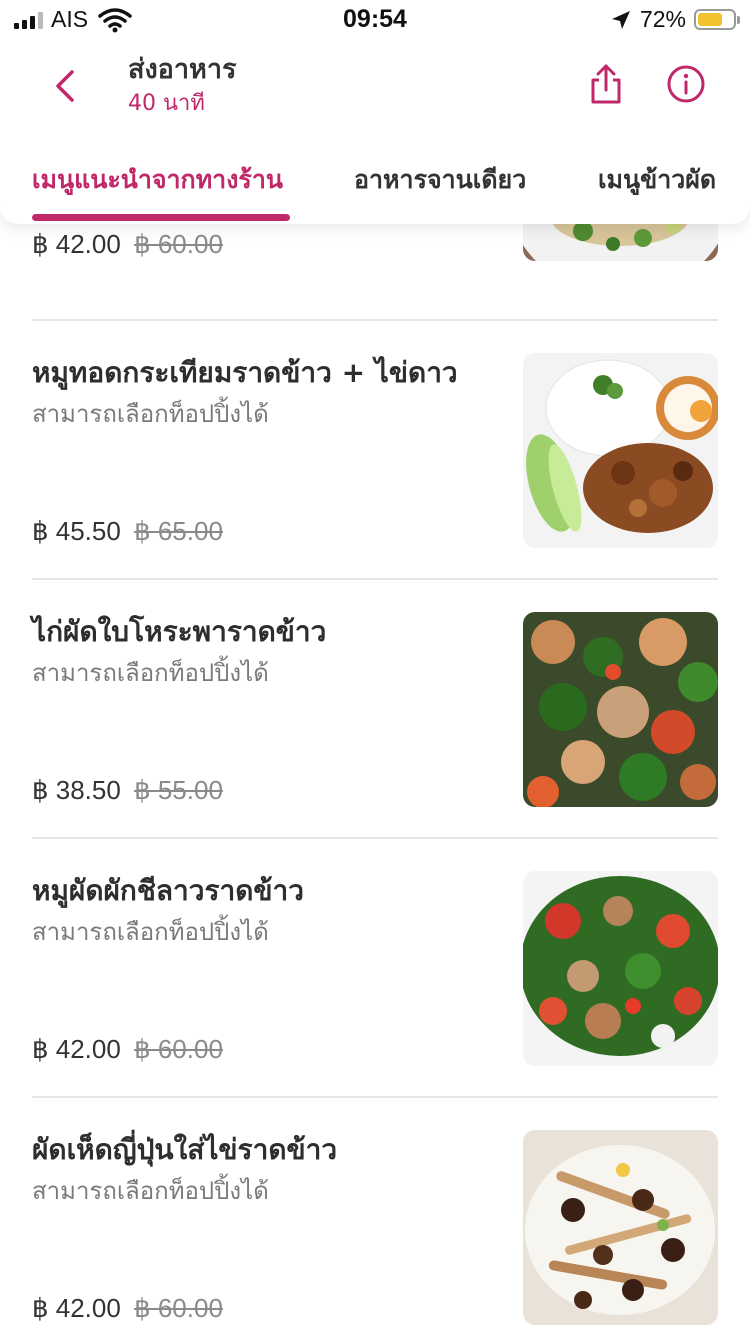 This screenshot has height=1334, width=750. I want to click on delivery-time: 40 นาที, so click(166, 103).